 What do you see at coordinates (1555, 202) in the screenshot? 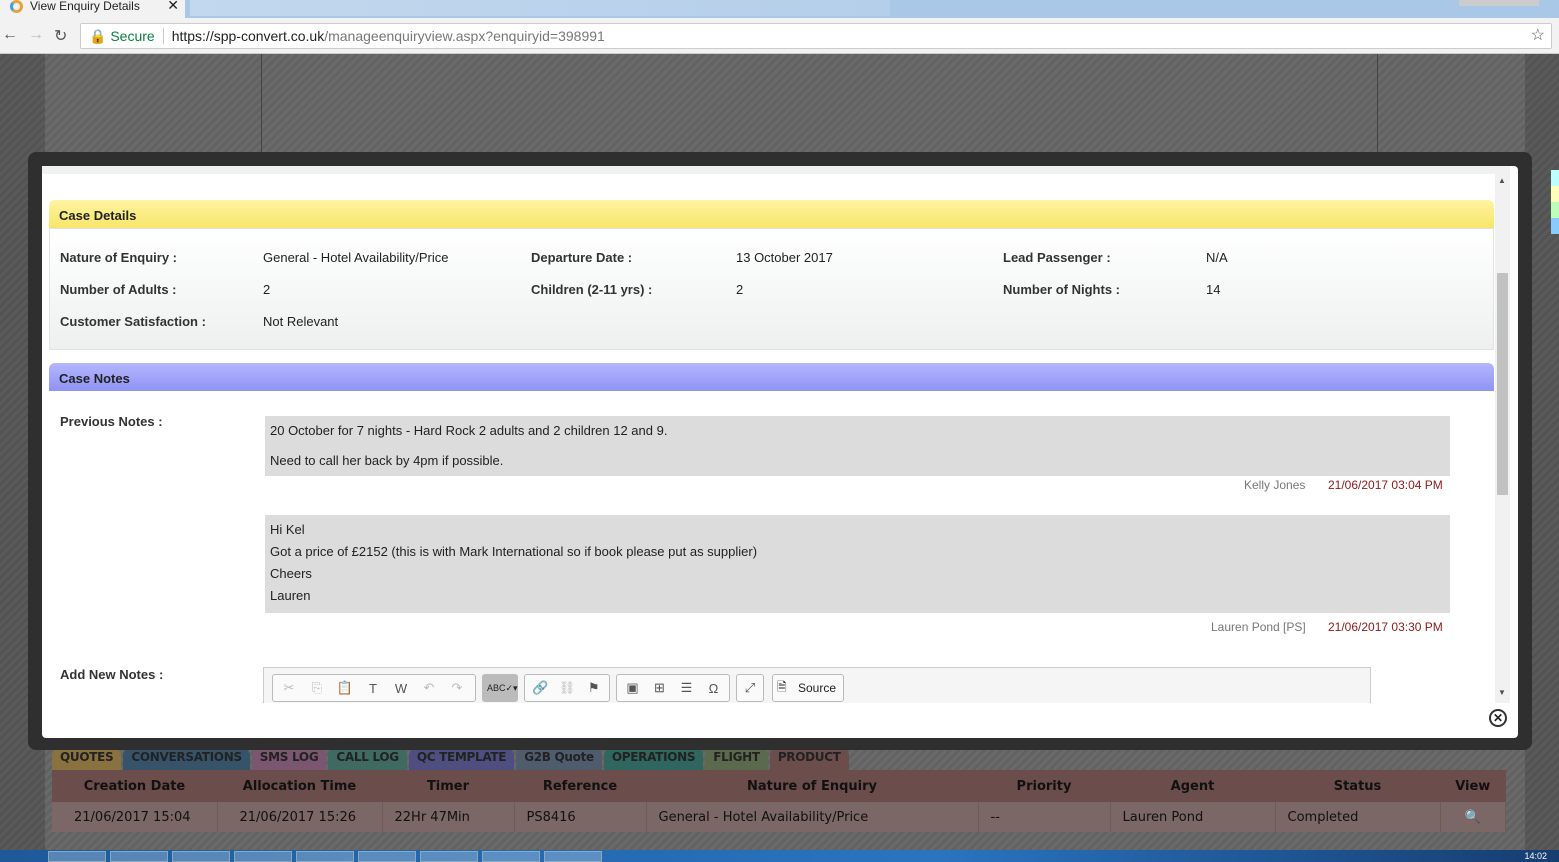
I see `side-strip` at bounding box center [1555, 202].